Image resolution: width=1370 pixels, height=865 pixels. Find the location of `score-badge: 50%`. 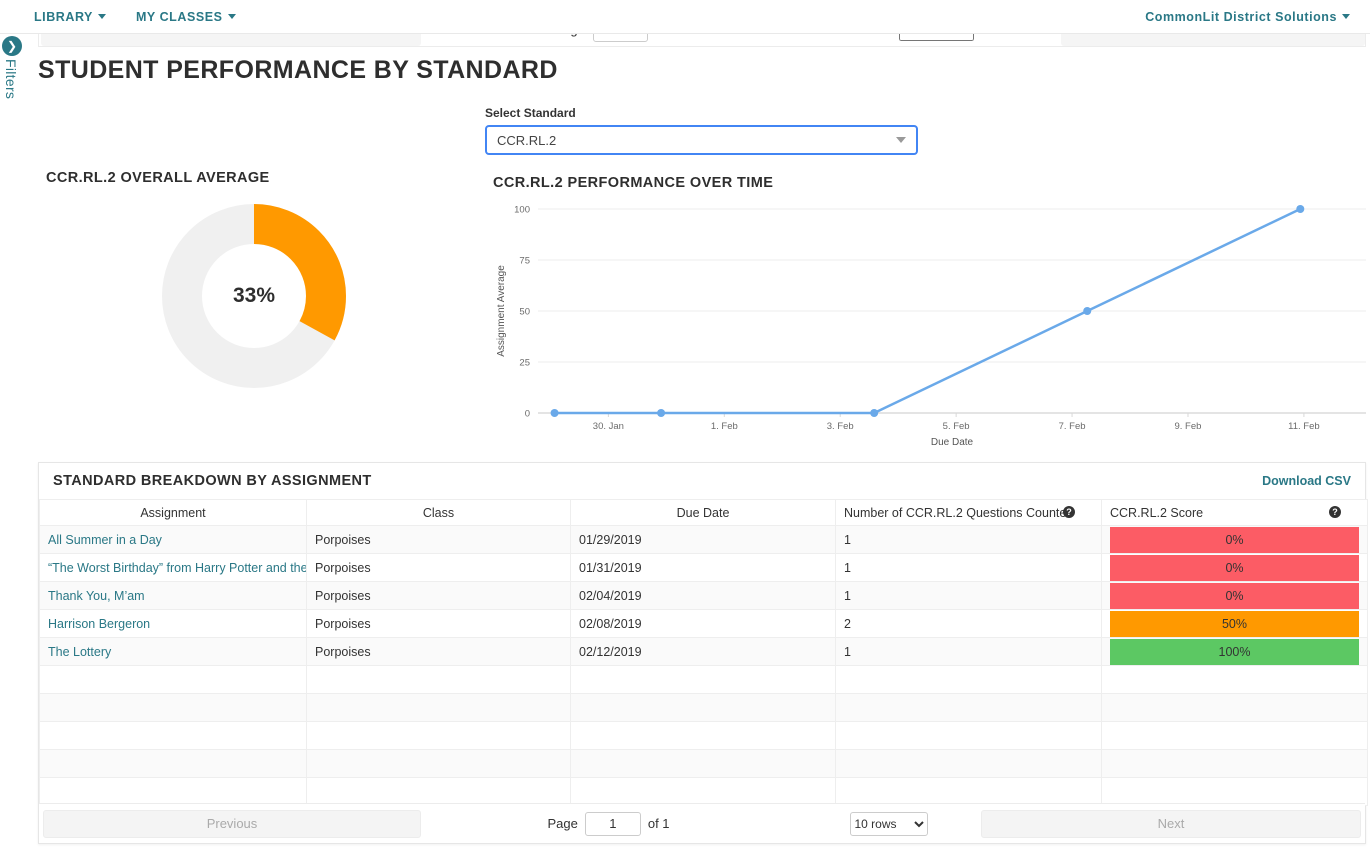

score-badge: 50% is located at coordinates (1234, 623).